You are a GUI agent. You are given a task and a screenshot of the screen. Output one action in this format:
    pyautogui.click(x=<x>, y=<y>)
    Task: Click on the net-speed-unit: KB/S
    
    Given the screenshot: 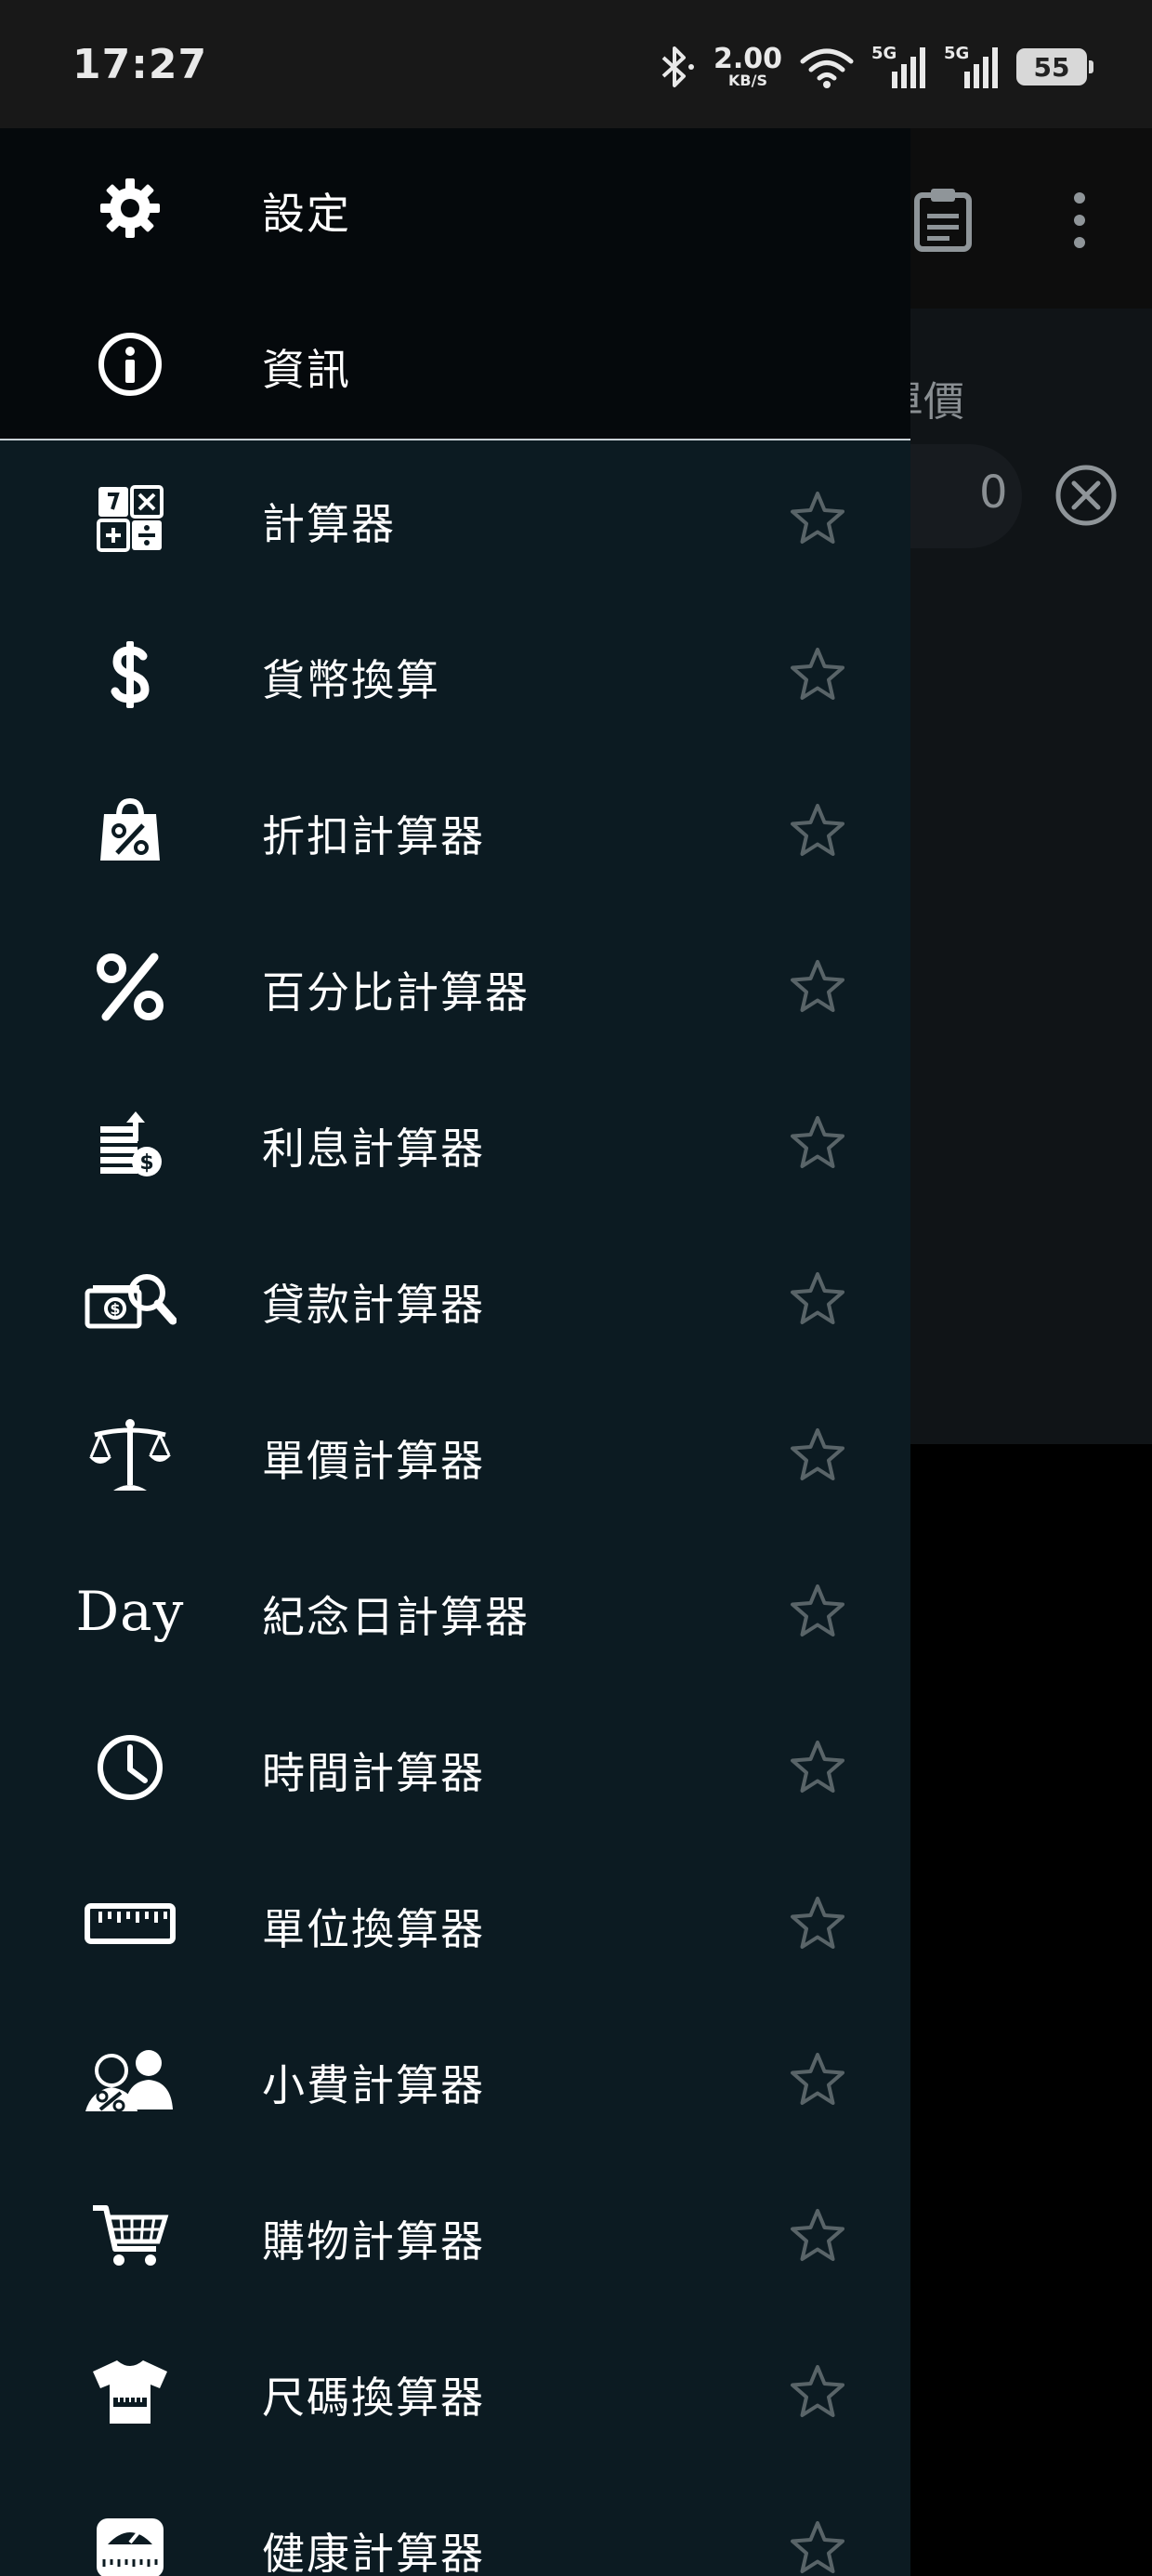 What is the action you would take?
    pyautogui.click(x=747, y=80)
    